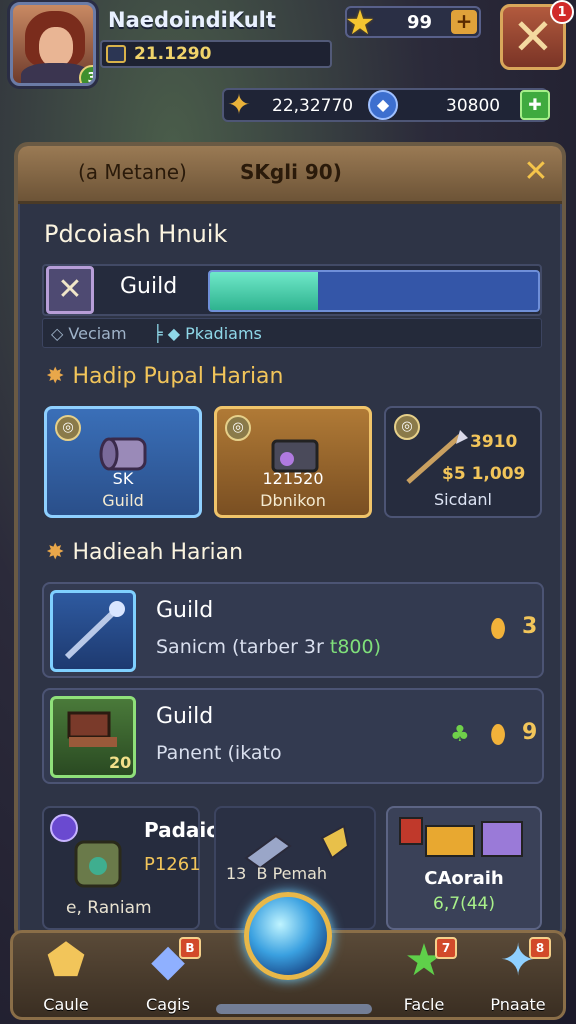 Image resolution: width=576 pixels, height=1024 pixels. What do you see at coordinates (178, 376) in the screenshot?
I see `daily-heading-text: Hadip Pupal Harian` at bounding box center [178, 376].